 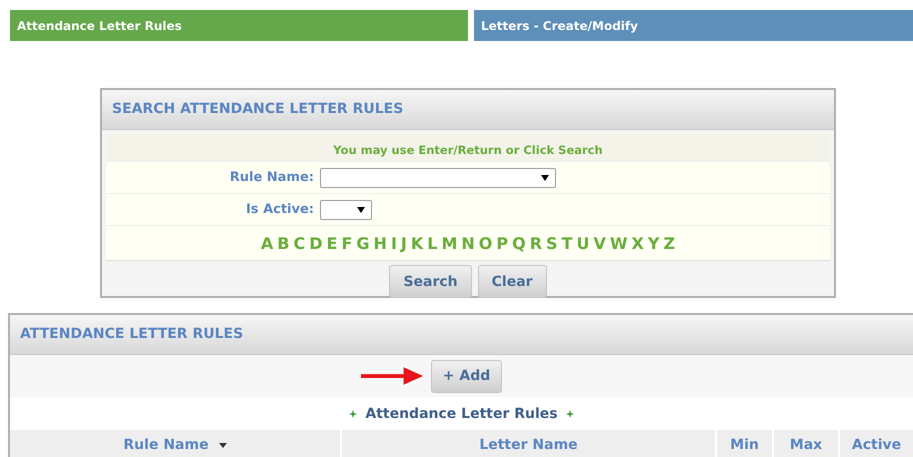 What do you see at coordinates (432, 243) in the screenshot?
I see `letter-link: L` at bounding box center [432, 243].